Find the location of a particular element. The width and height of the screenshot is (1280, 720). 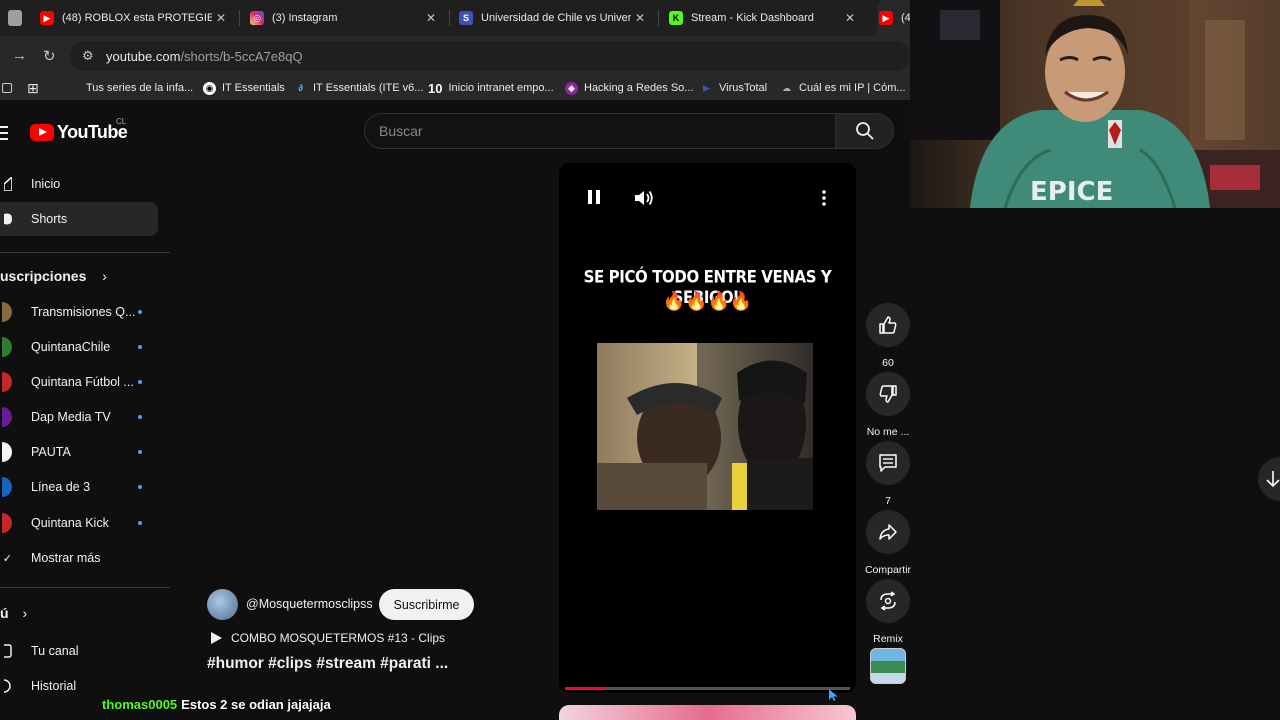

remix-button: Remix is located at coordinates (888, 612).